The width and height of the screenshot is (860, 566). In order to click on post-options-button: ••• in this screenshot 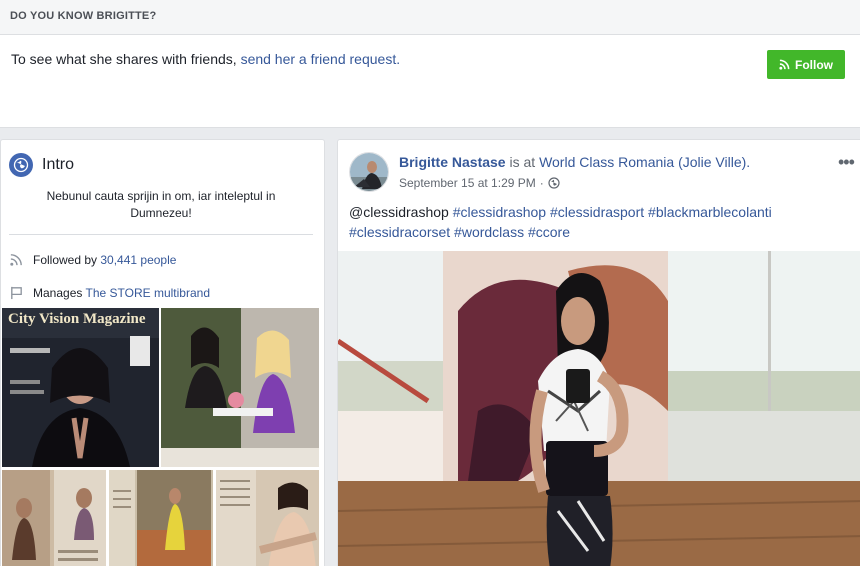, I will do `click(846, 162)`.